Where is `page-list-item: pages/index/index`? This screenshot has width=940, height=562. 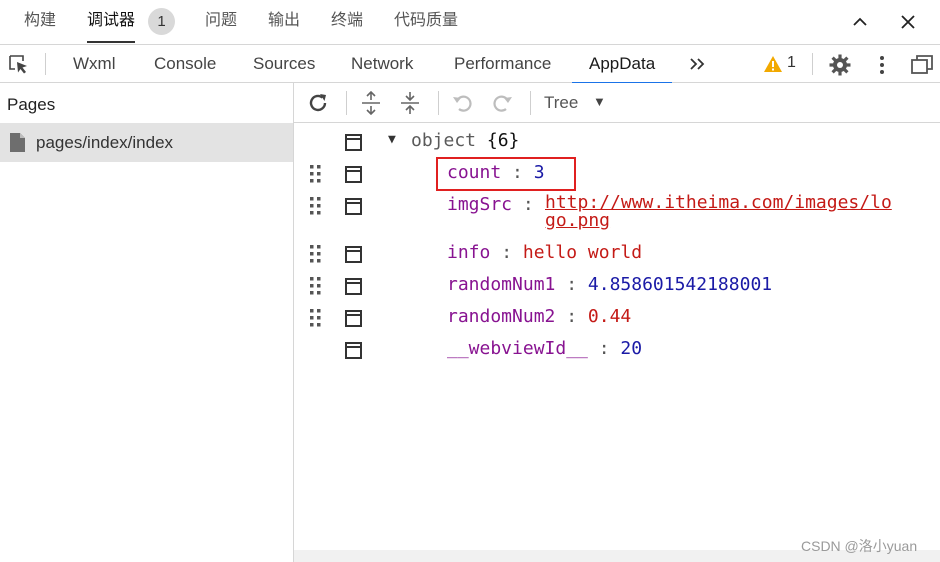 page-list-item: pages/index/index is located at coordinates (146, 142).